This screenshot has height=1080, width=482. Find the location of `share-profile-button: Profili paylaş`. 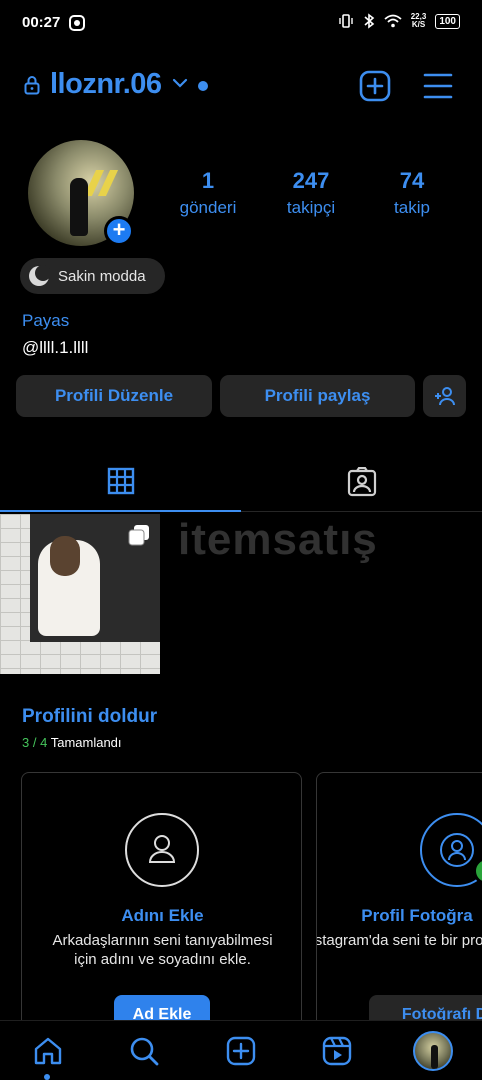

share-profile-button: Profili paylaş is located at coordinates (317, 396).